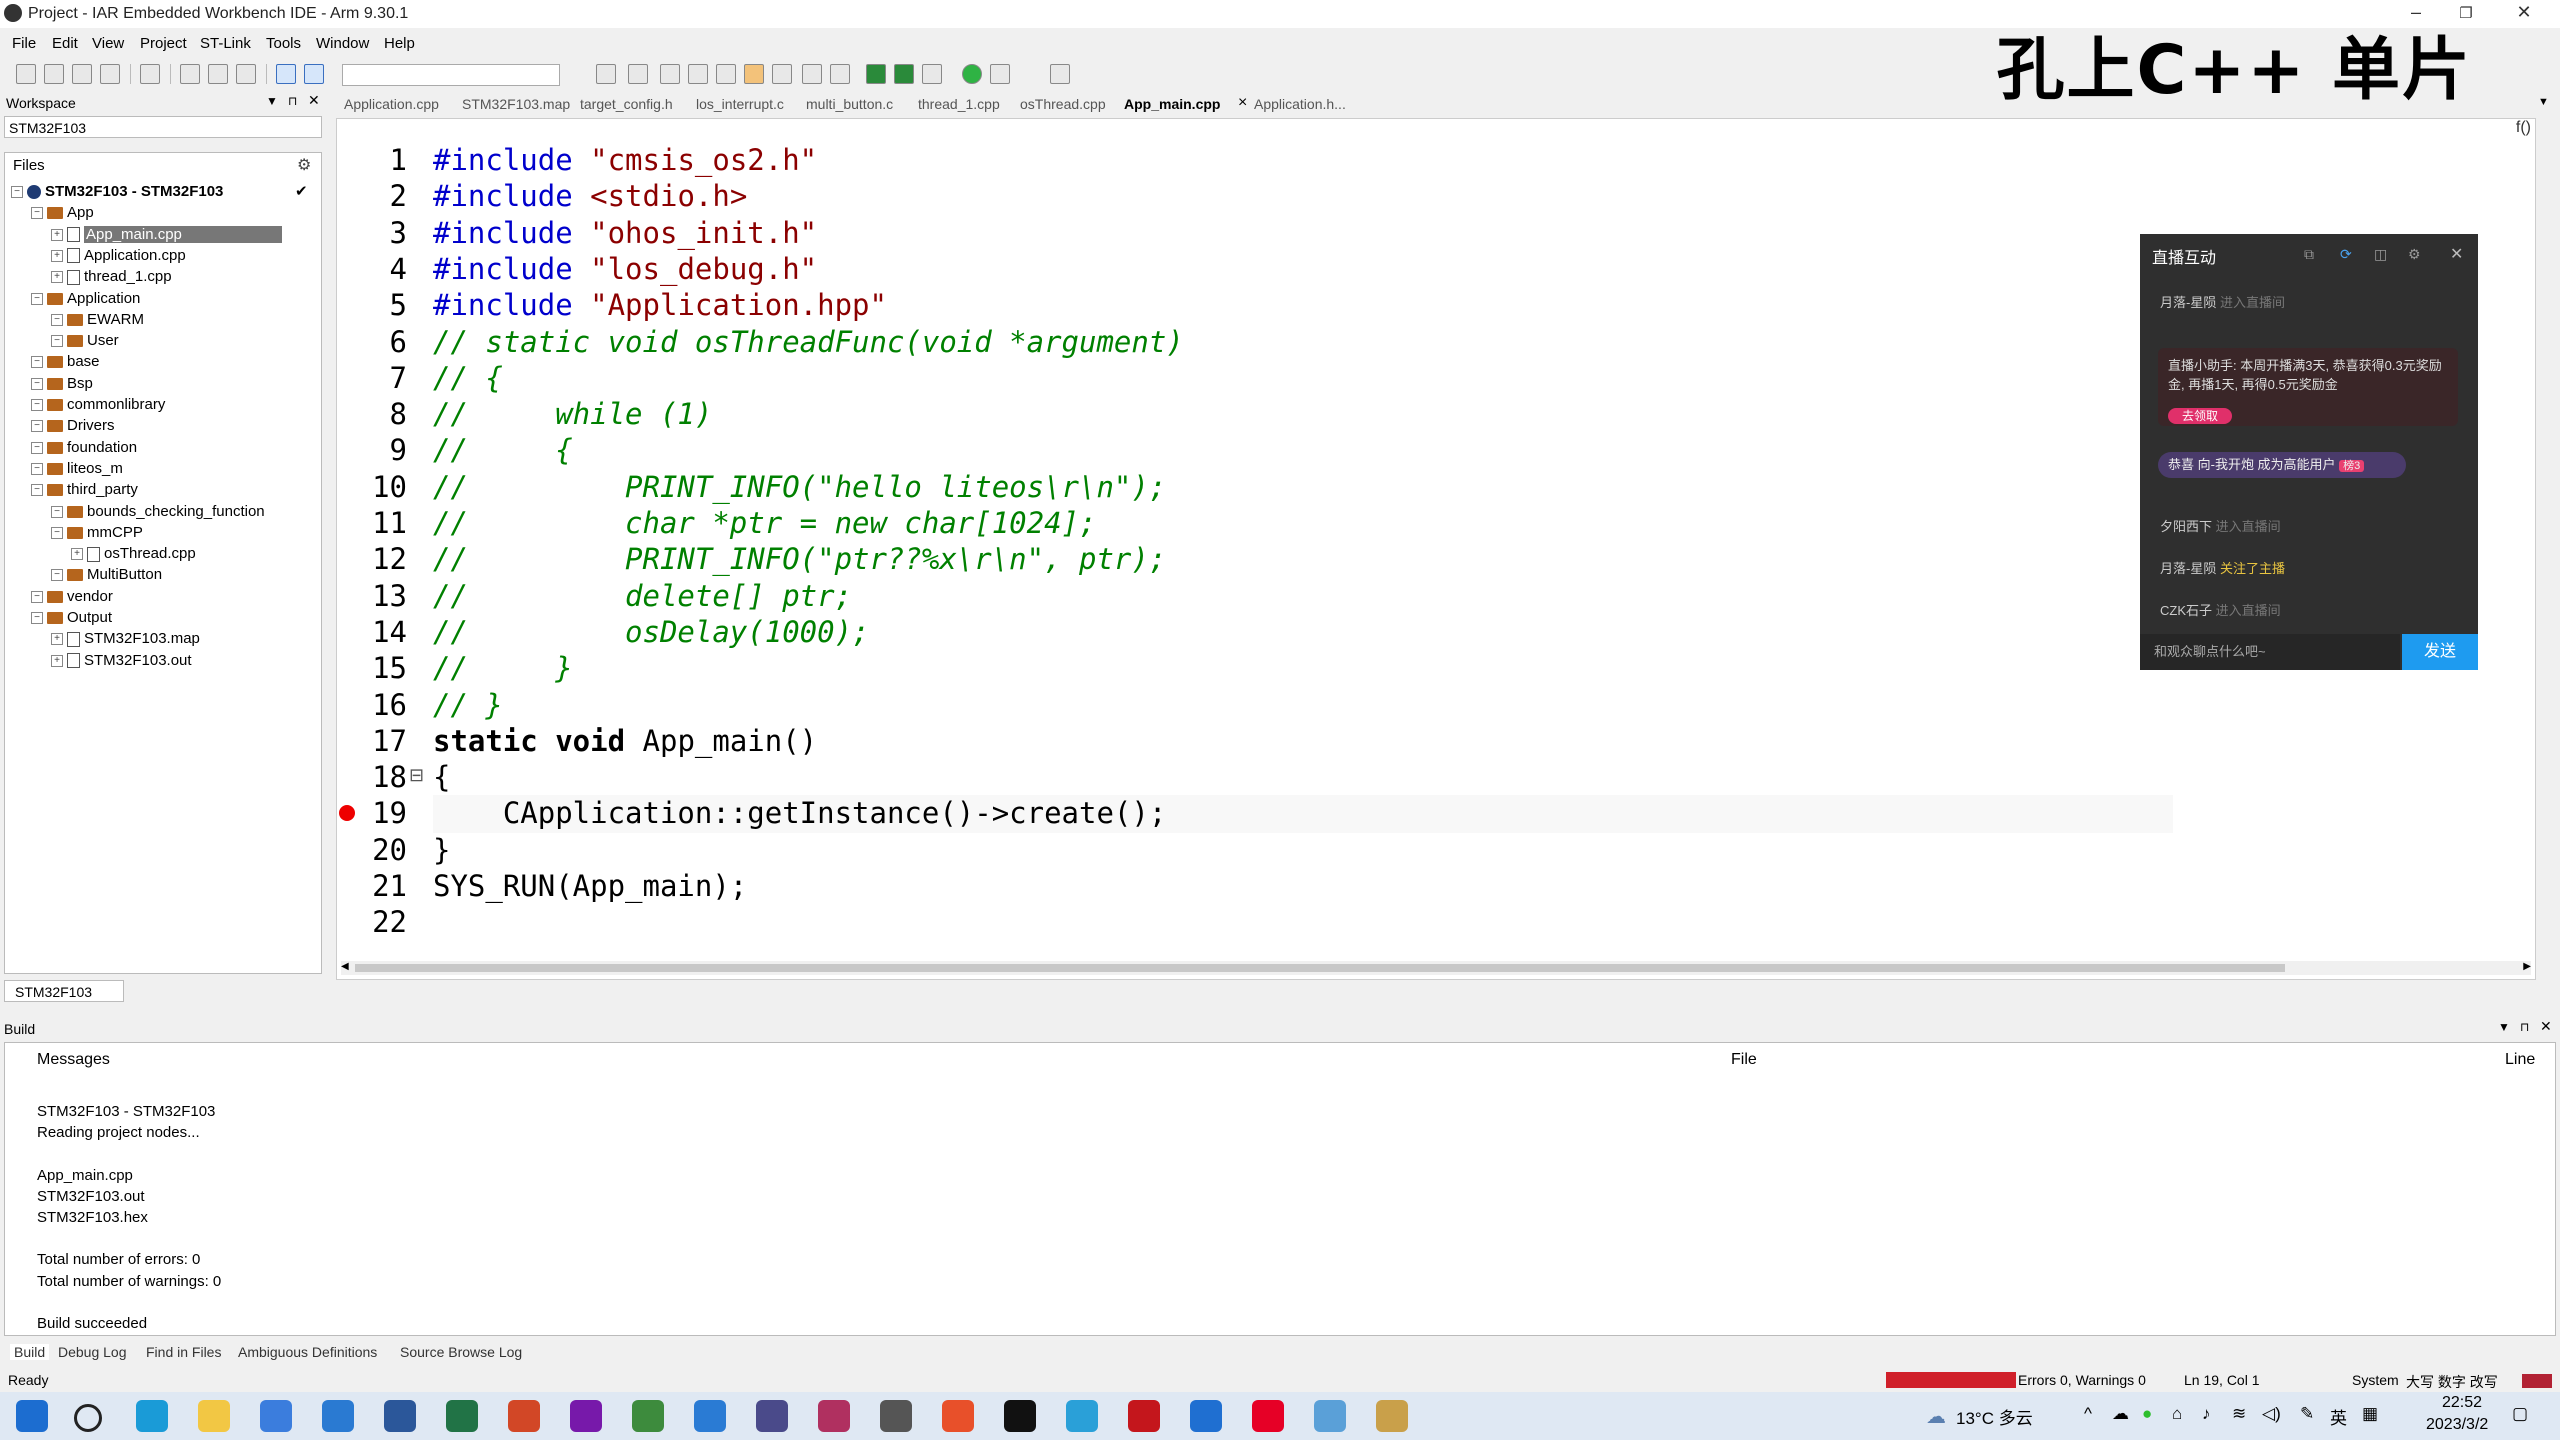 This screenshot has height=1440, width=2560. What do you see at coordinates (1936, 1416) in the screenshot?
I see `weather-icon: ☁` at bounding box center [1936, 1416].